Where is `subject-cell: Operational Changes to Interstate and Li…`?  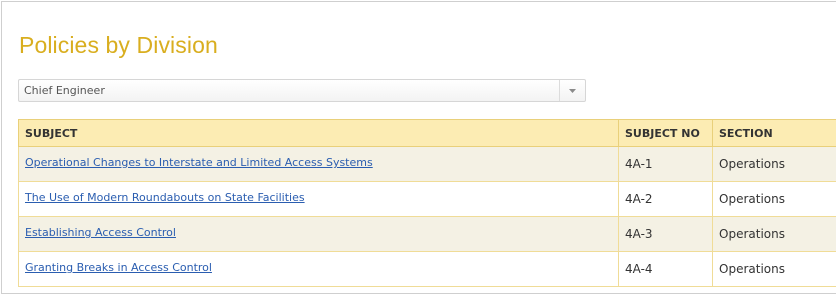
subject-cell: Operational Changes to Interstate and Li… is located at coordinates (318, 164).